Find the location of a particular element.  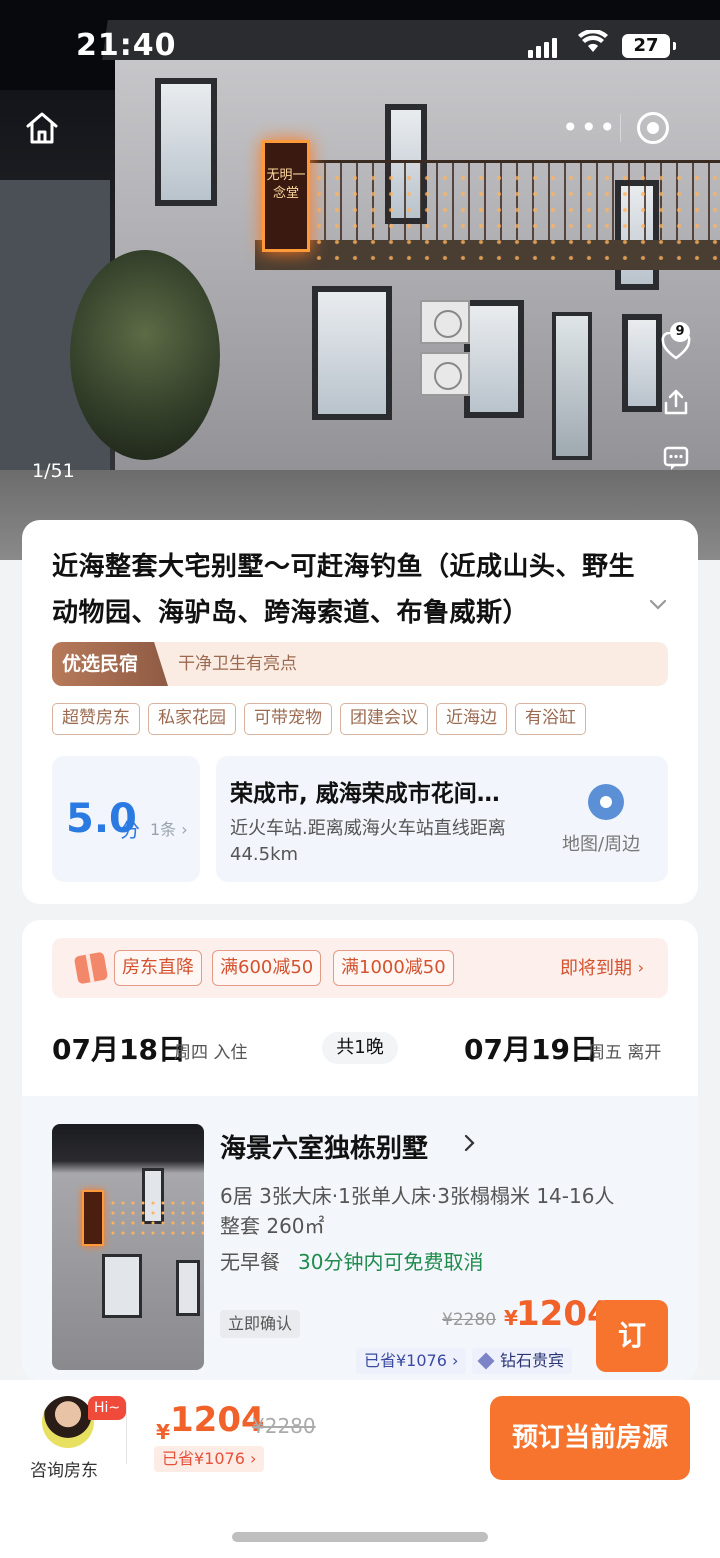

feature-tag: 近海边 is located at coordinates (471, 719).